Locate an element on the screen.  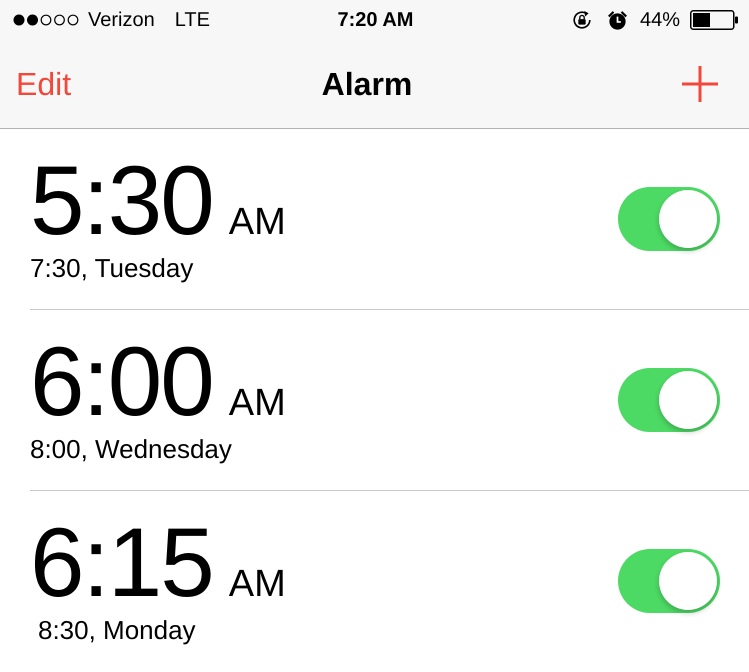
status-time: 7:20 AM is located at coordinates (376, 20).